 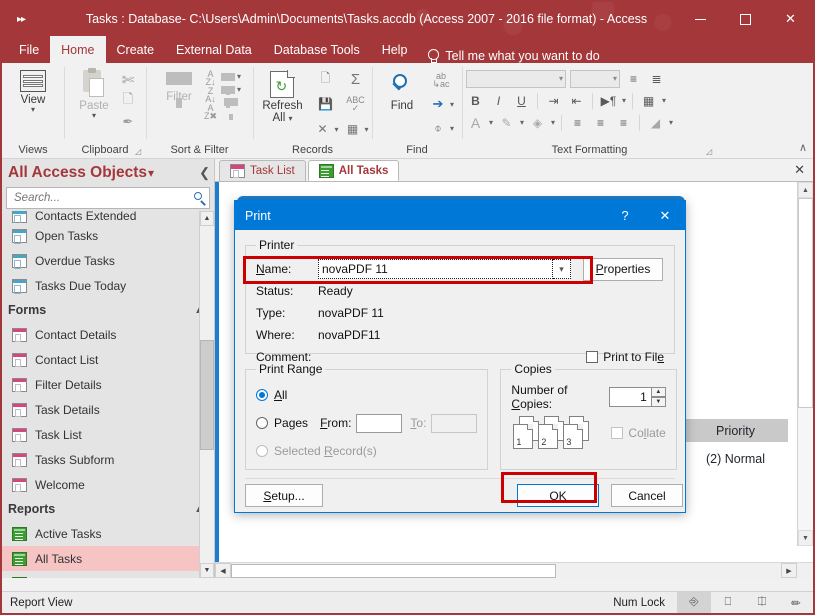 What do you see at coordinates (402, 91) in the screenshot?
I see `find-button: Find` at bounding box center [402, 91].